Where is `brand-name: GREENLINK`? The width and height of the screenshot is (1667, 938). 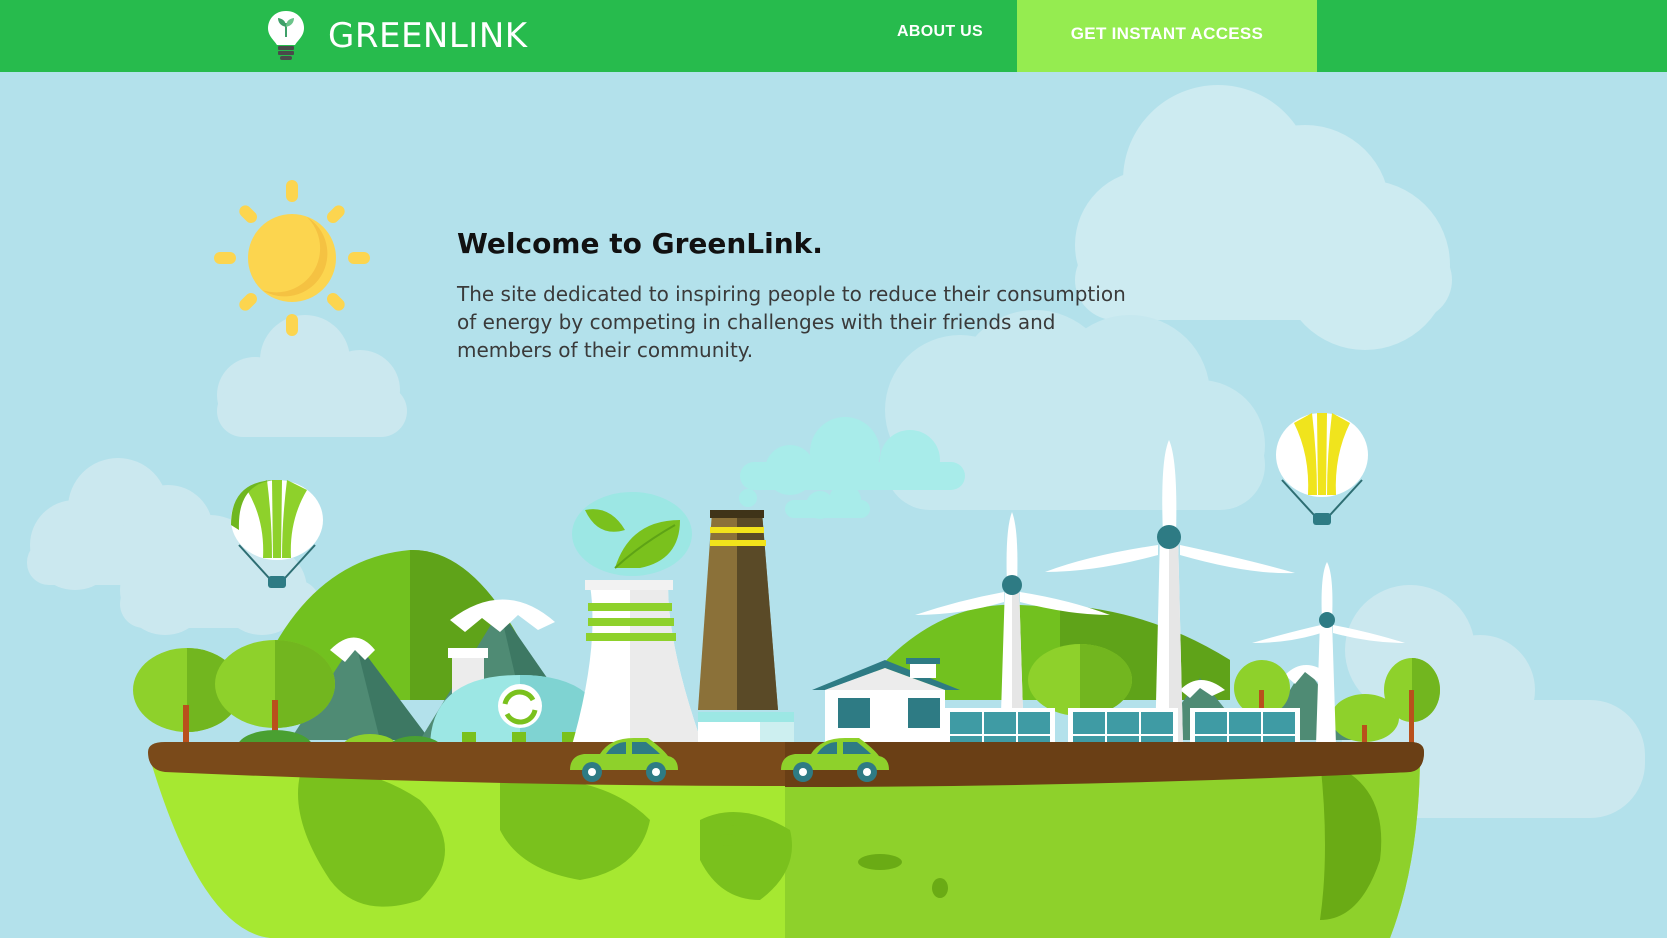
brand-name: GREENLINK is located at coordinates (428, 36).